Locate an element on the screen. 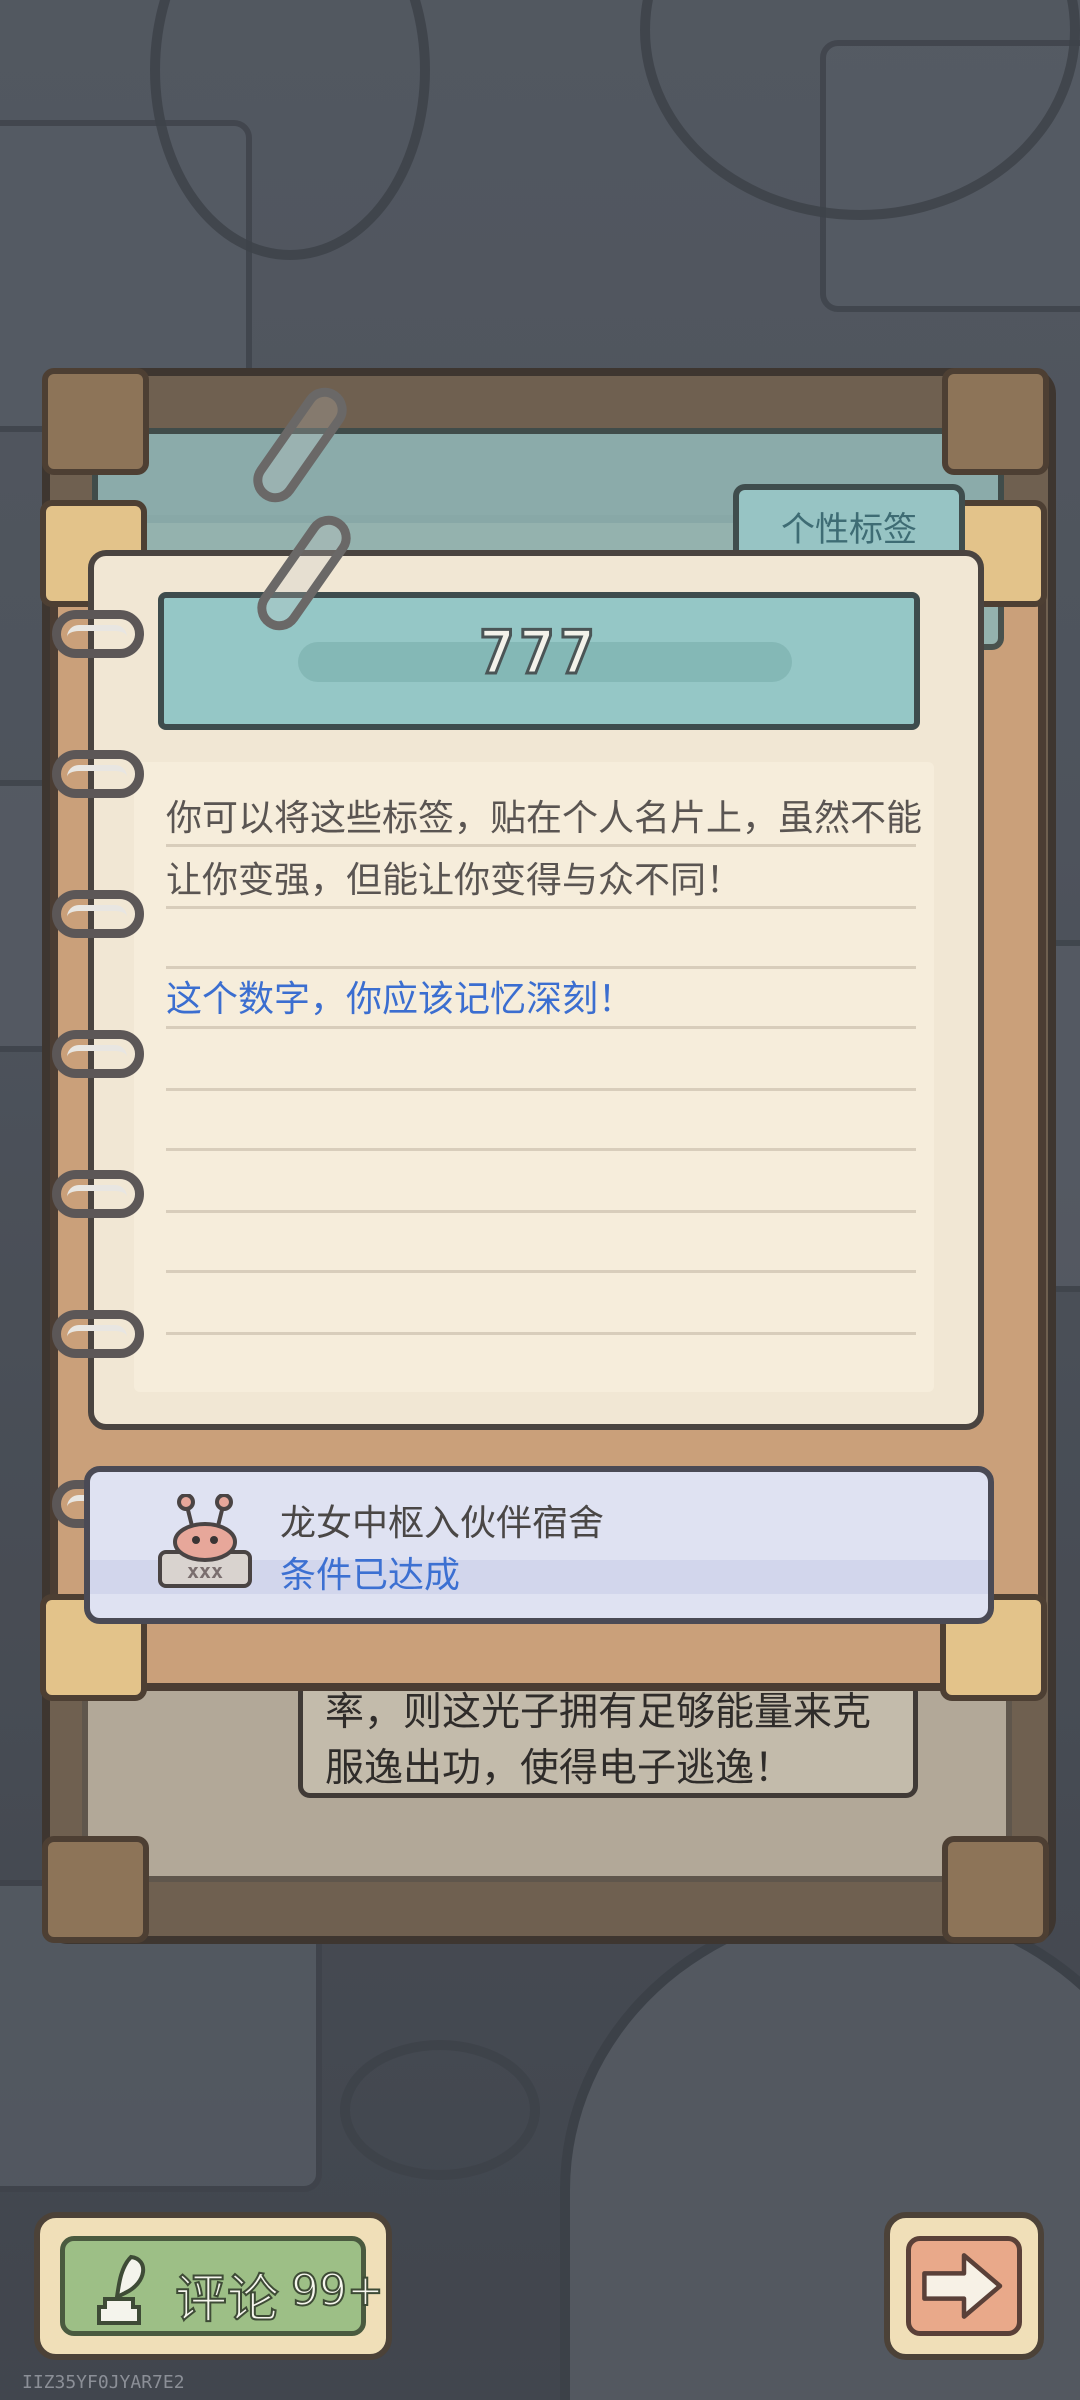 The width and height of the screenshot is (1080, 2400). next-button-face is located at coordinates (964, 2286).